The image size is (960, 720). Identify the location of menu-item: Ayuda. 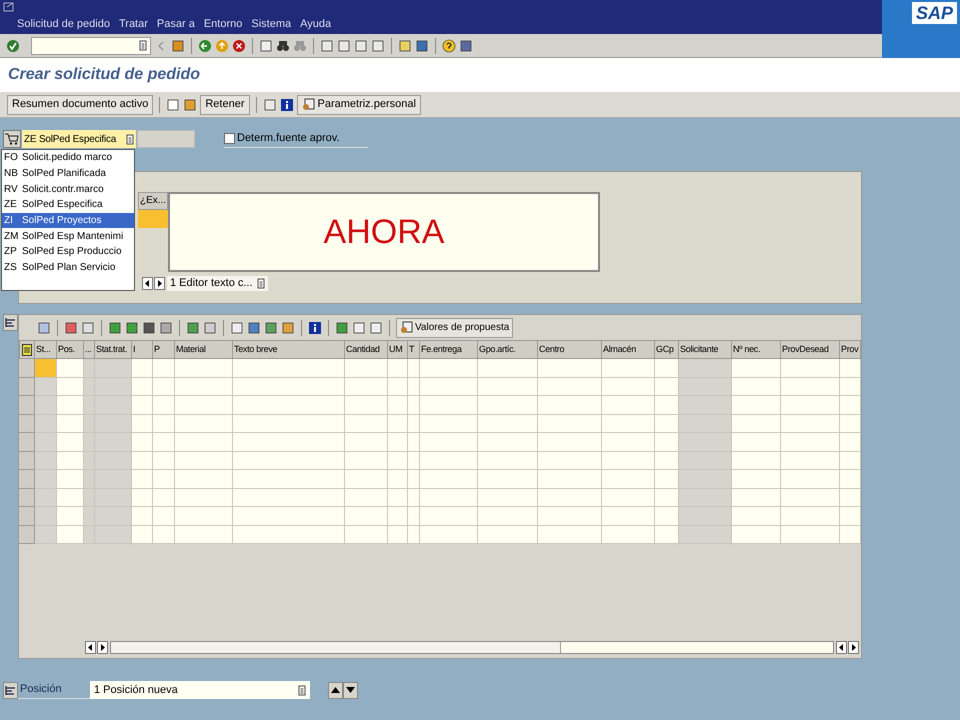
(316, 24).